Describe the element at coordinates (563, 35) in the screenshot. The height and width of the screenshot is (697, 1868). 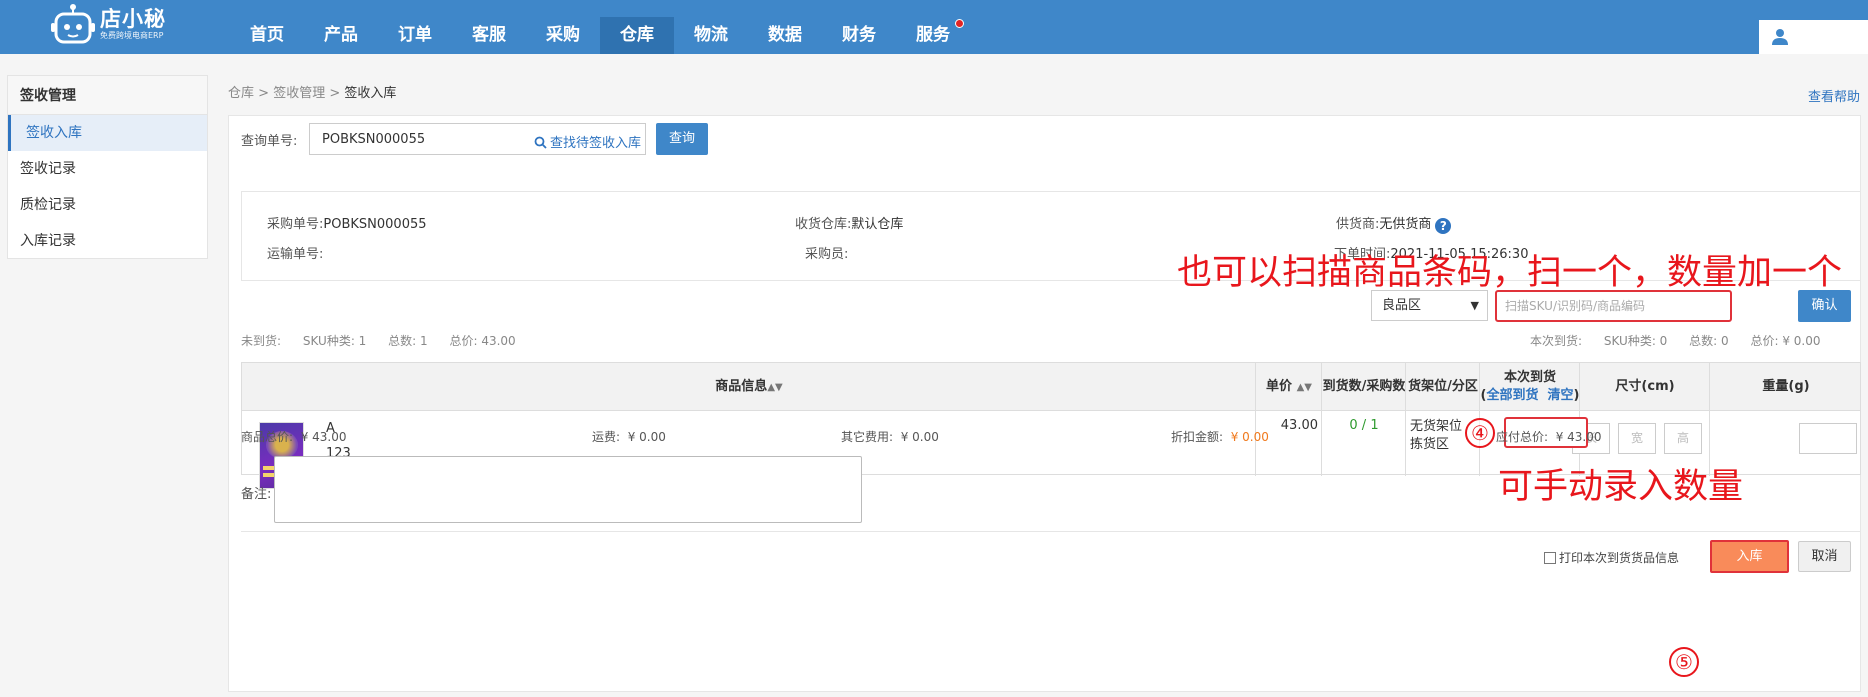
I see `nav-item-purchasing: 采购` at that location.